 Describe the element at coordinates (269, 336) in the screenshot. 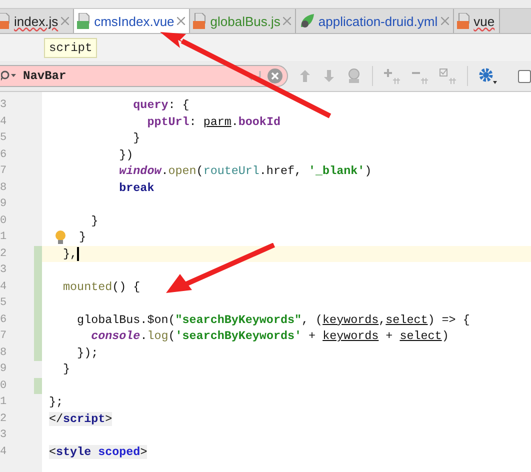

I see `code-line: console.log('searchByKeywords' + keywords + select)` at that location.